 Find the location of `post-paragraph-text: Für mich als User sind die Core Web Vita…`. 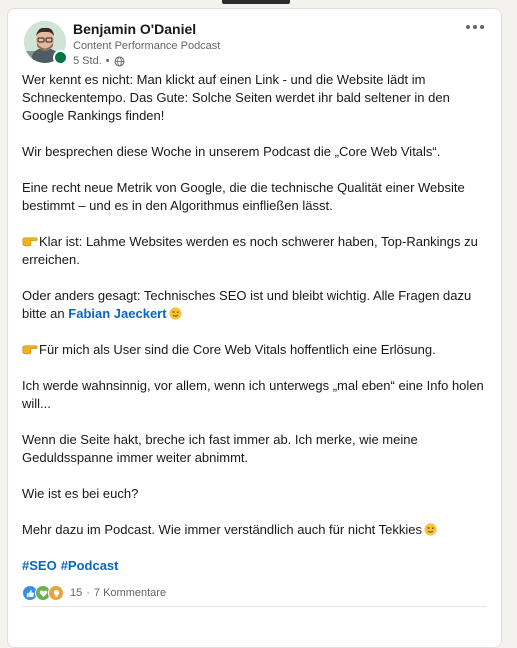

post-paragraph-text: Für mich als User sind die Core Web Vita… is located at coordinates (237, 349).